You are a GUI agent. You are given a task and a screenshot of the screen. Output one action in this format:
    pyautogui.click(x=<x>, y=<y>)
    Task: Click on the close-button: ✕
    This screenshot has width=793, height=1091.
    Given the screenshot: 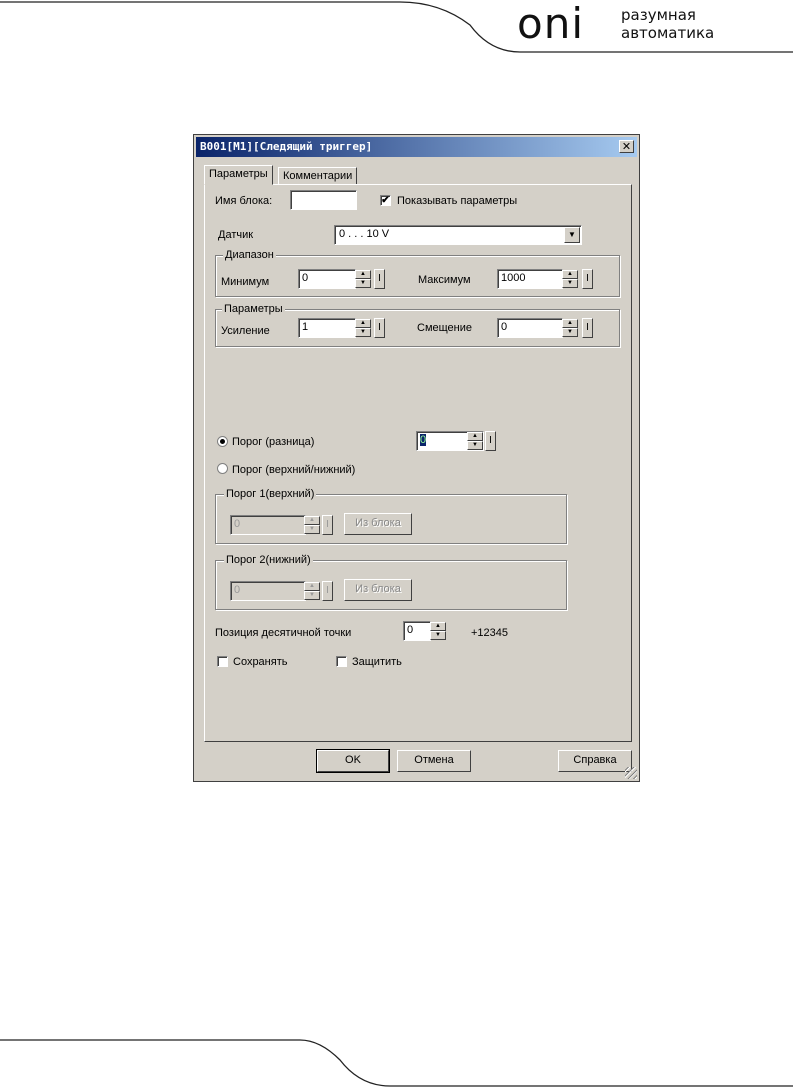 What is the action you would take?
    pyautogui.click(x=626, y=146)
    